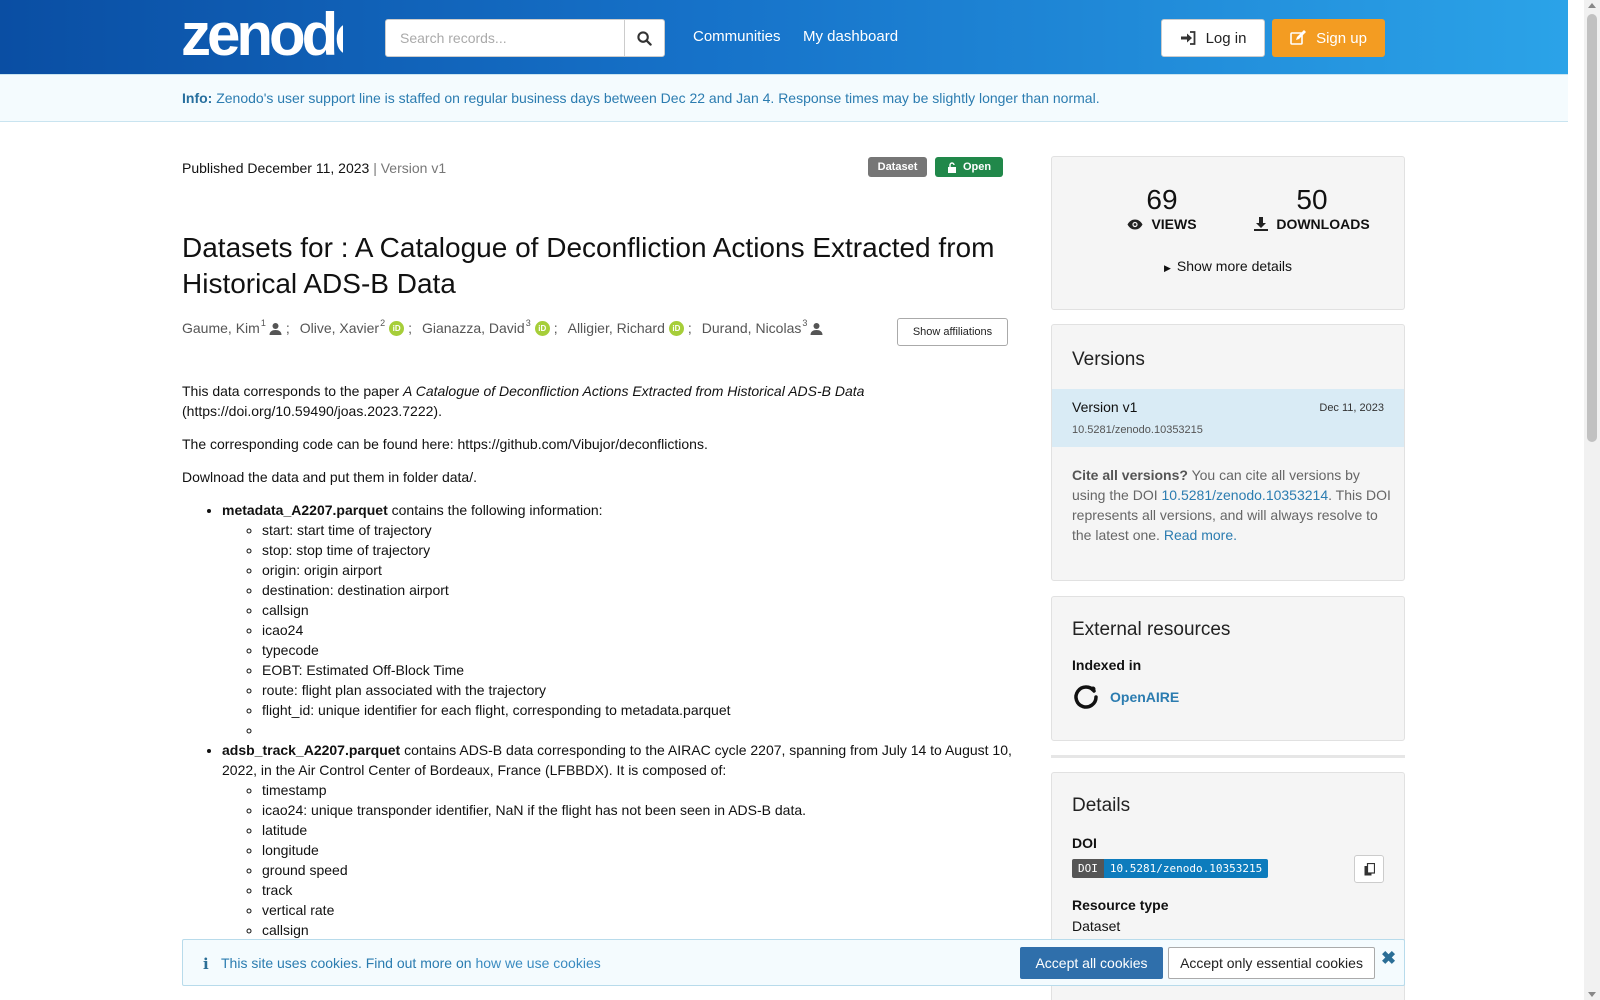 This screenshot has width=1600, height=1000. Describe the element at coordinates (197, 98) in the screenshot. I see `info-label: Info:` at that location.